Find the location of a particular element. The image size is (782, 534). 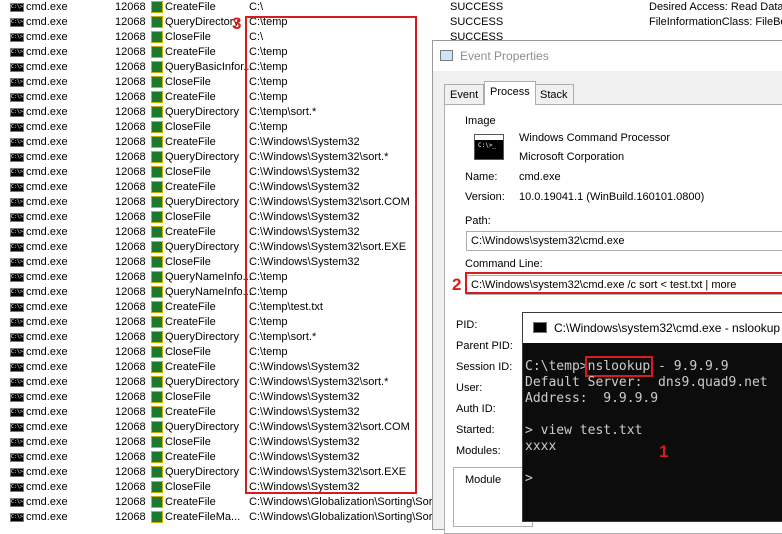

console-line: > view test.txt is located at coordinates (584, 430).